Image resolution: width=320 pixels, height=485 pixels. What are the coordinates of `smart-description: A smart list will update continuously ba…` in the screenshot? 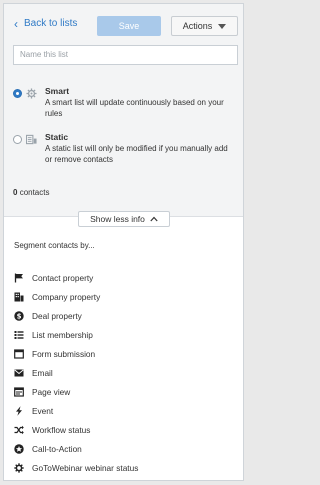 It's located at (134, 108).